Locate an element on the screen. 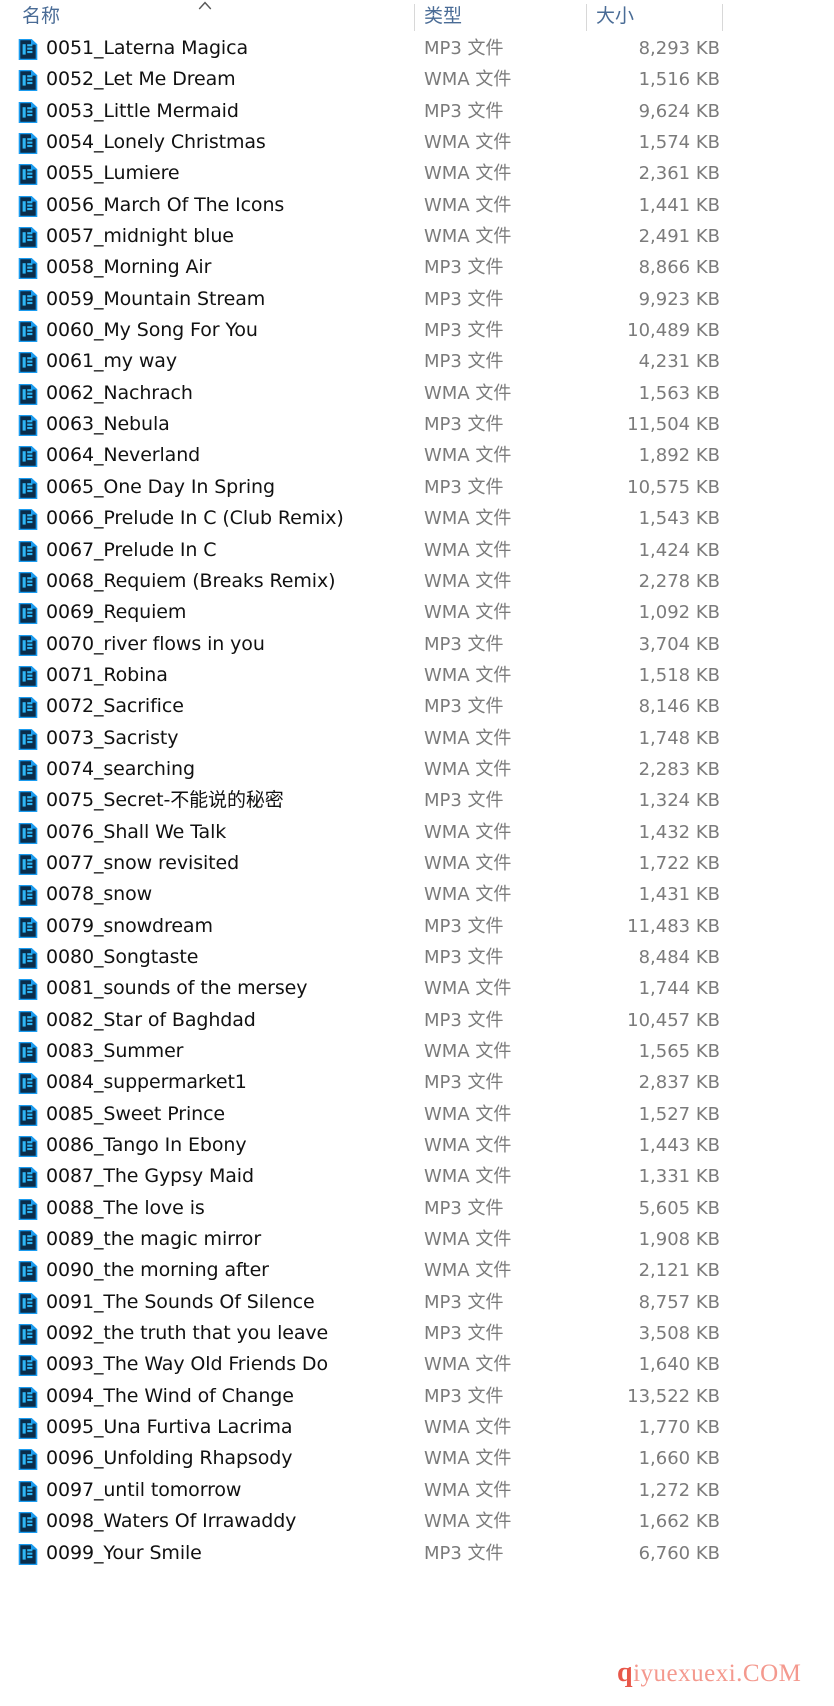 This screenshot has width=834, height=1706. table-row: 0052_Let Me Dream WMA 文件 1,516 KB is located at coordinates (417, 79).